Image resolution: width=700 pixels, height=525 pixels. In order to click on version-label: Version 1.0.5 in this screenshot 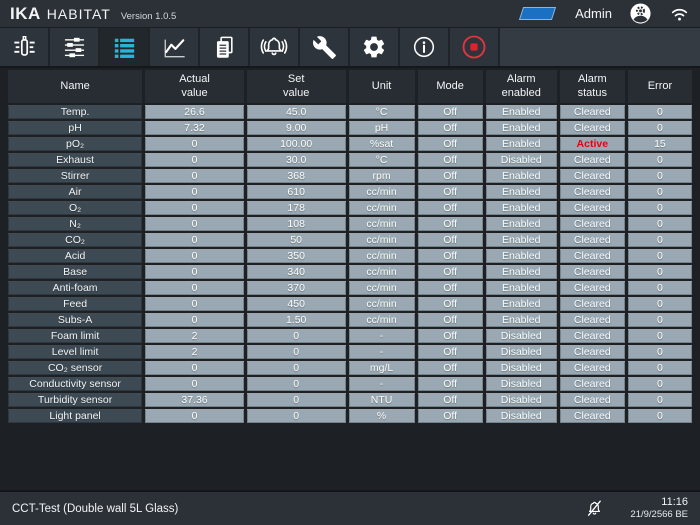, I will do `click(148, 16)`.